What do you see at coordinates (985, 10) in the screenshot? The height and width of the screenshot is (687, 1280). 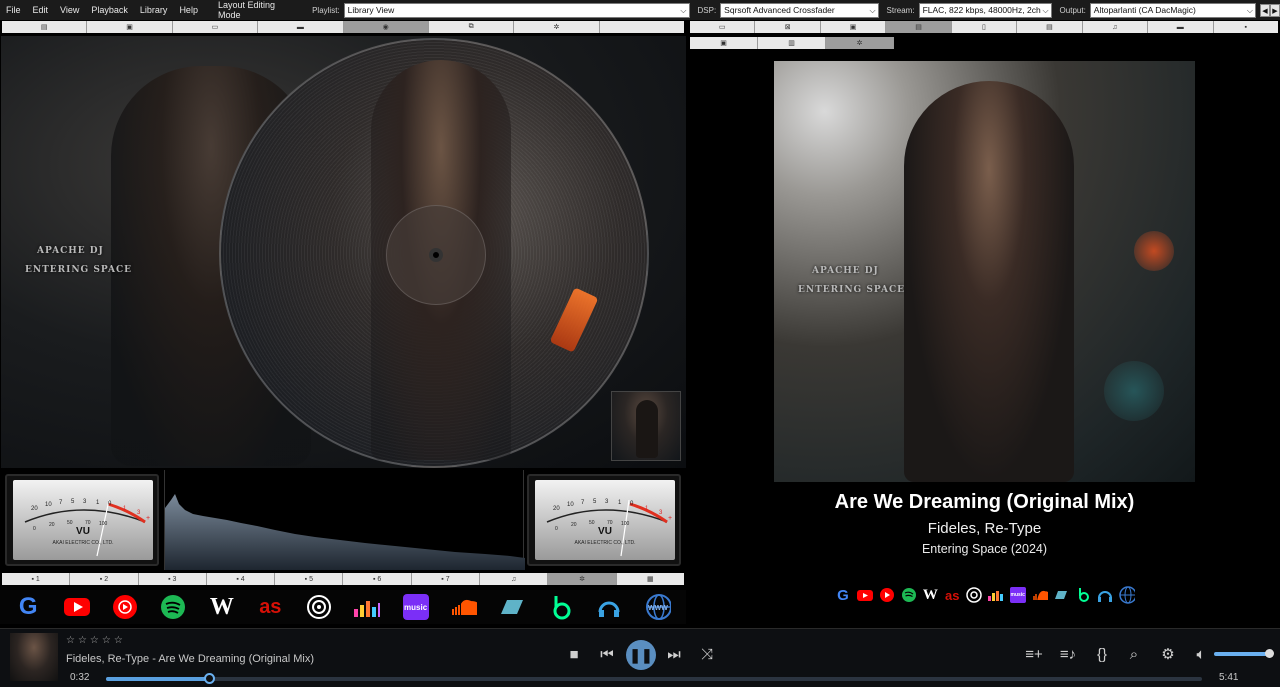 I see `stream-select: FLAC, 822 kbps, 48000Hz, 2ch ⌵` at bounding box center [985, 10].